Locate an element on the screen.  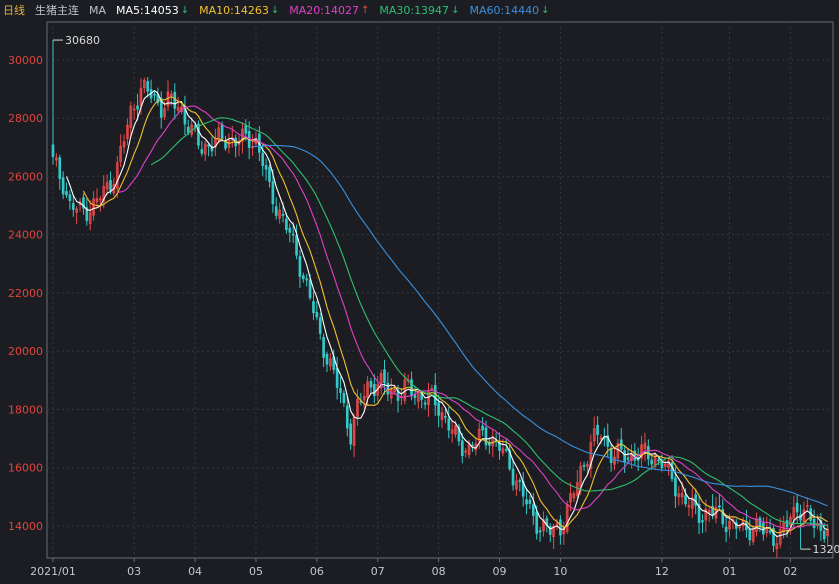
x-tick-label: 04 is located at coordinates (195, 571).